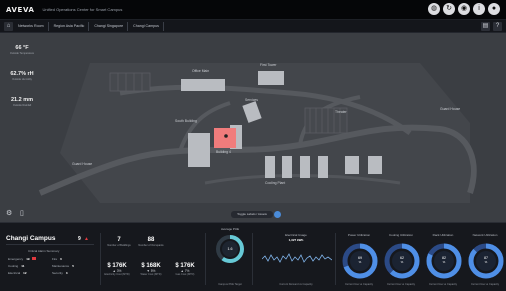 This screenshot has width=506, height=291. Describe the element at coordinates (497, 26) in the screenshot. I see `help-icon: ?` at that location.